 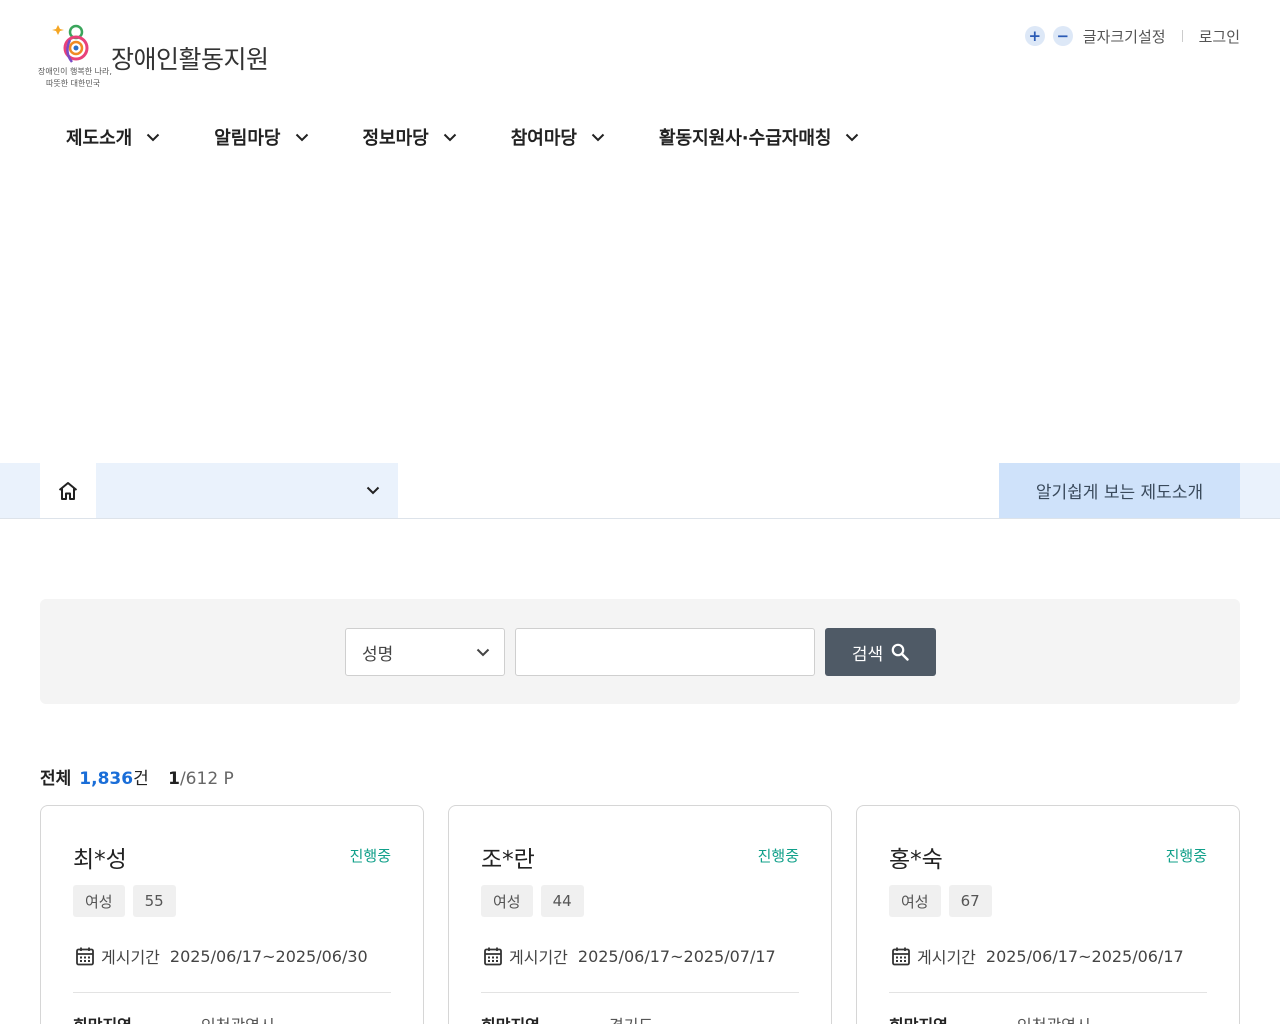 What do you see at coordinates (944, 901) in the screenshot?
I see `card-tags: 여성 67` at bounding box center [944, 901].